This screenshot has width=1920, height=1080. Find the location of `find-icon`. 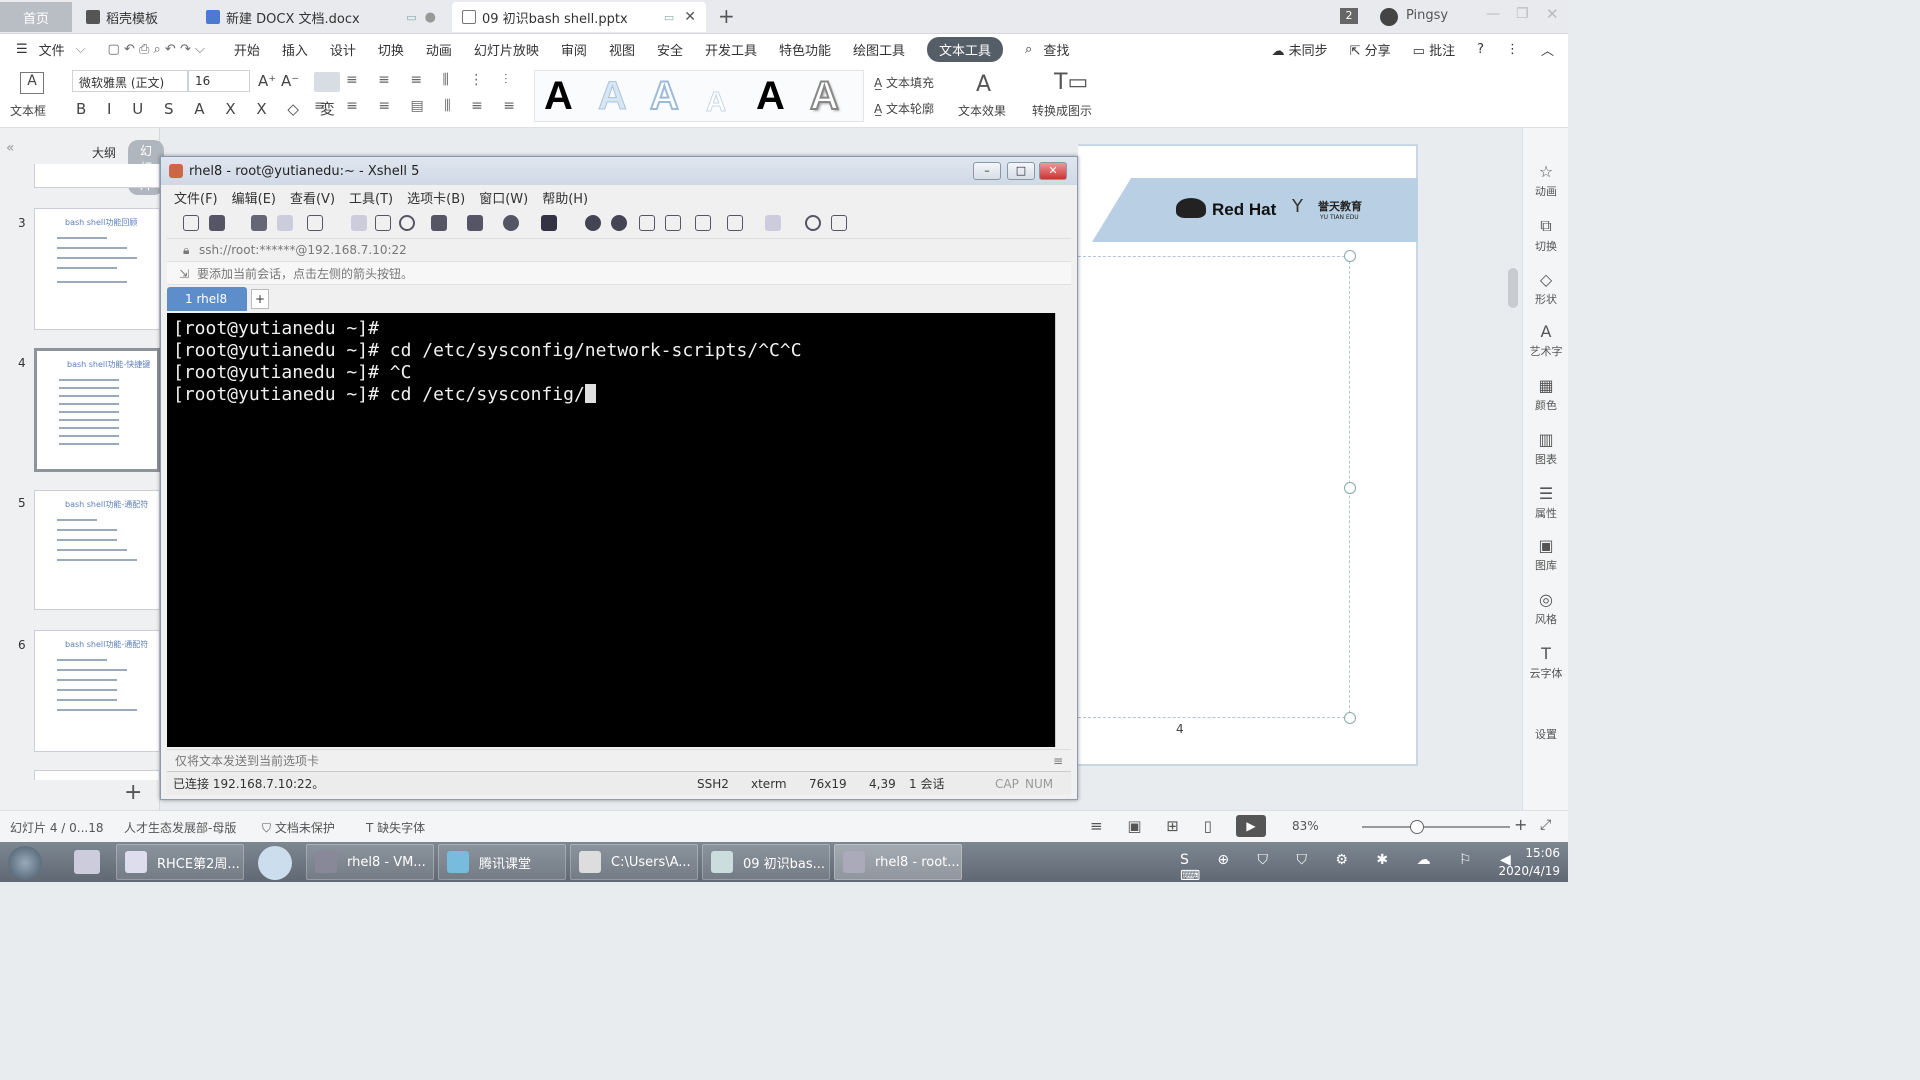

find-icon is located at coordinates (407, 223).